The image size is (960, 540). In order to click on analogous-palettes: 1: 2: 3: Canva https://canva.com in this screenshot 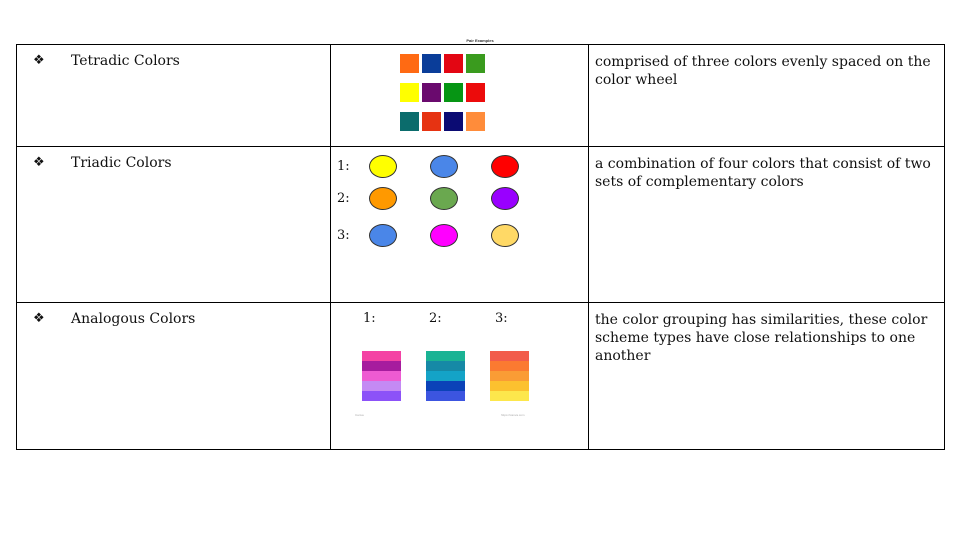, I will do `click(459, 376)`.